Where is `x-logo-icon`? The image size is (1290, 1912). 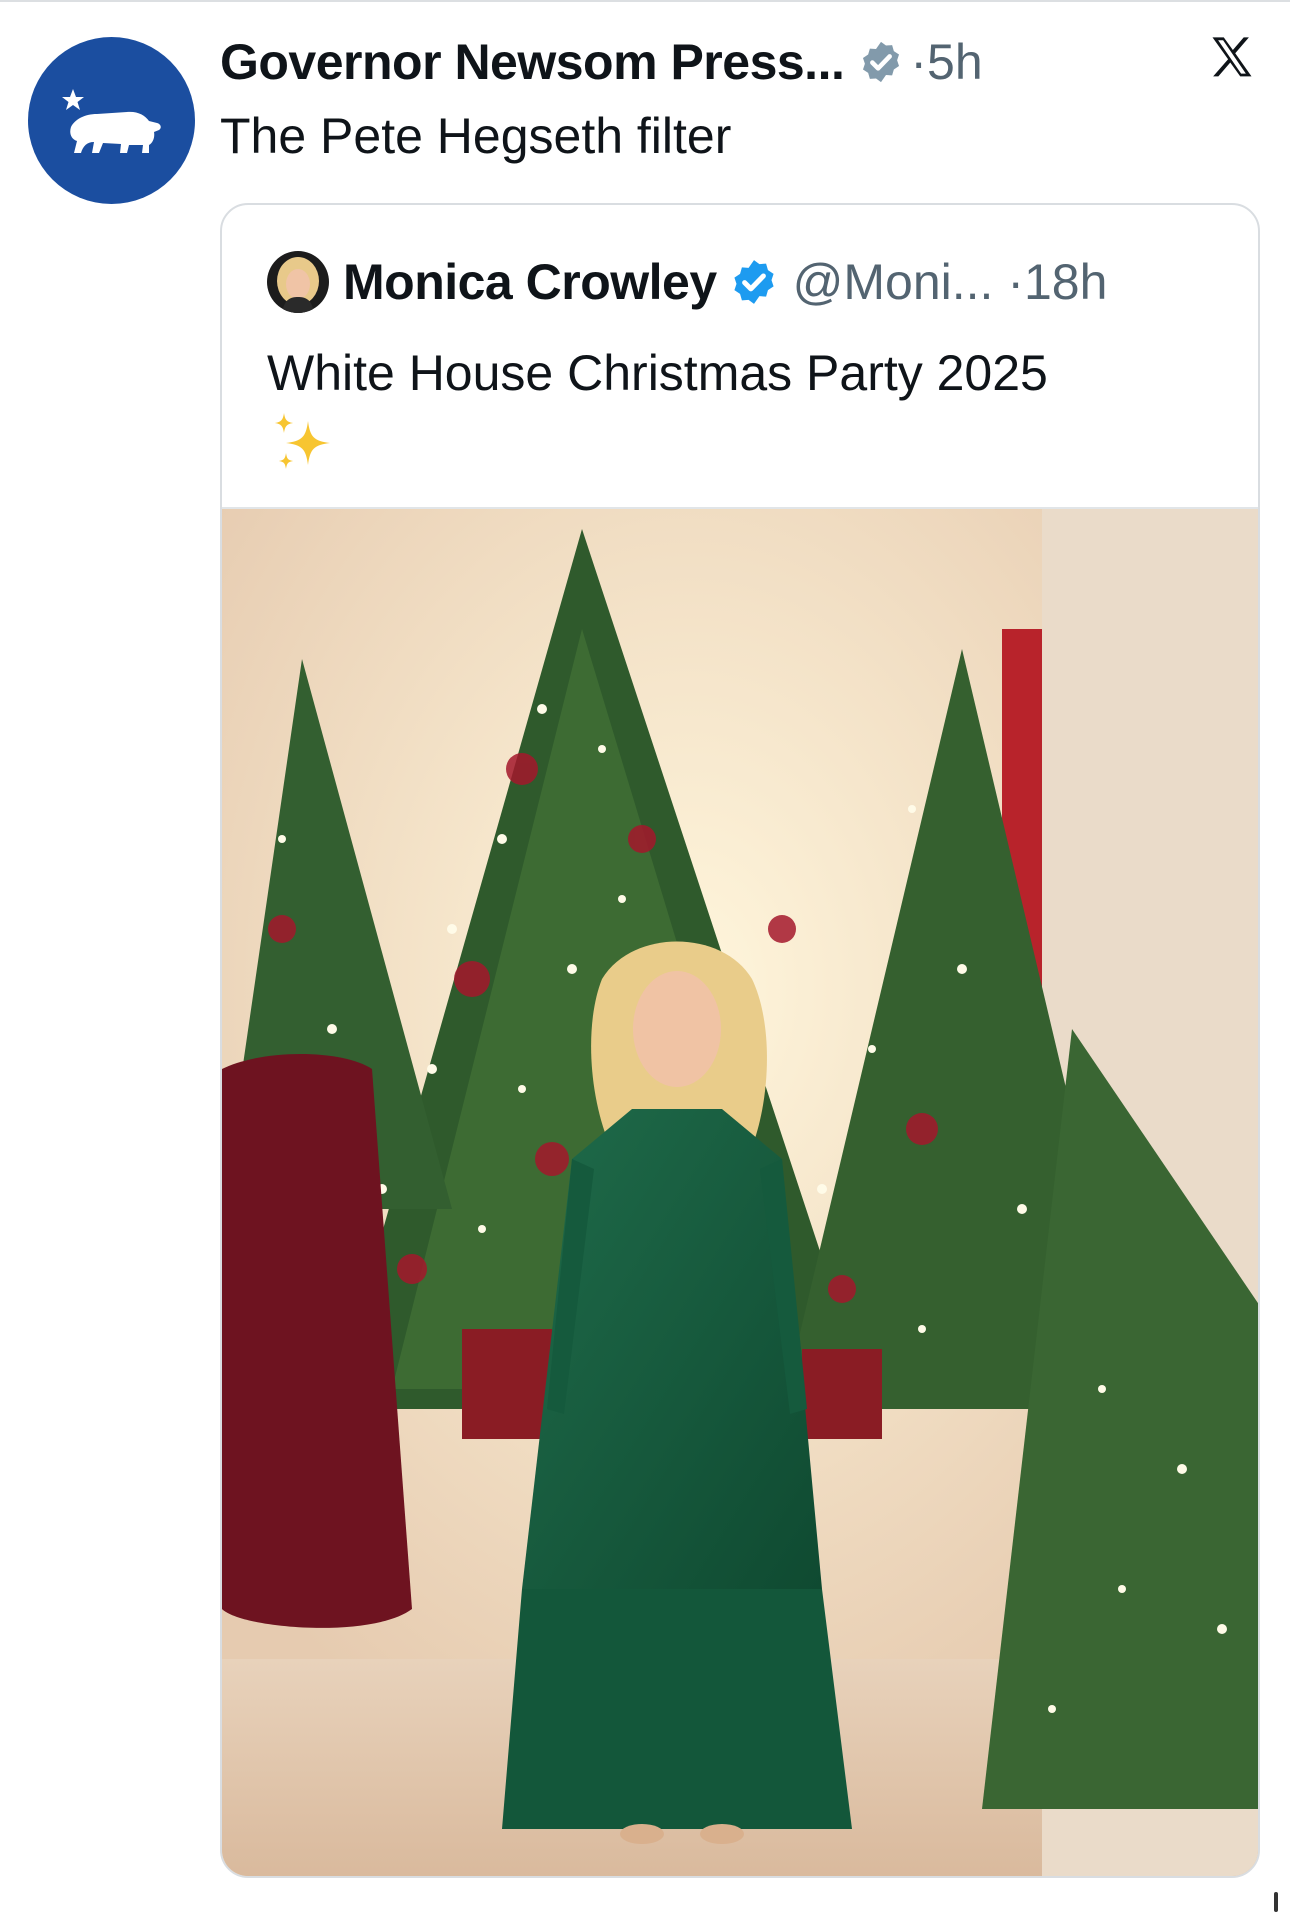
x-logo-icon is located at coordinates (1232, 58).